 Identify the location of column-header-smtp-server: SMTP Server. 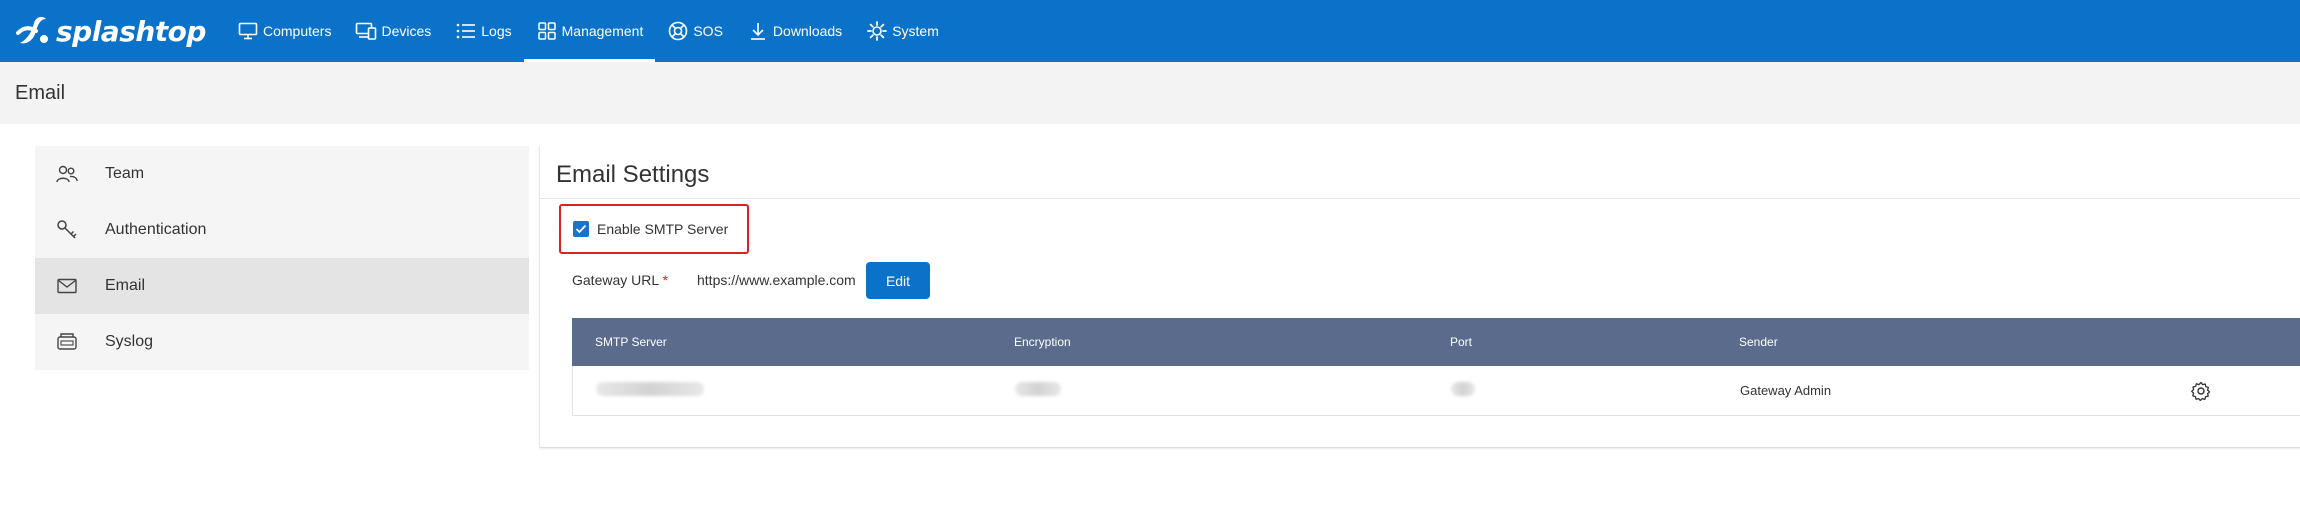
(631, 342).